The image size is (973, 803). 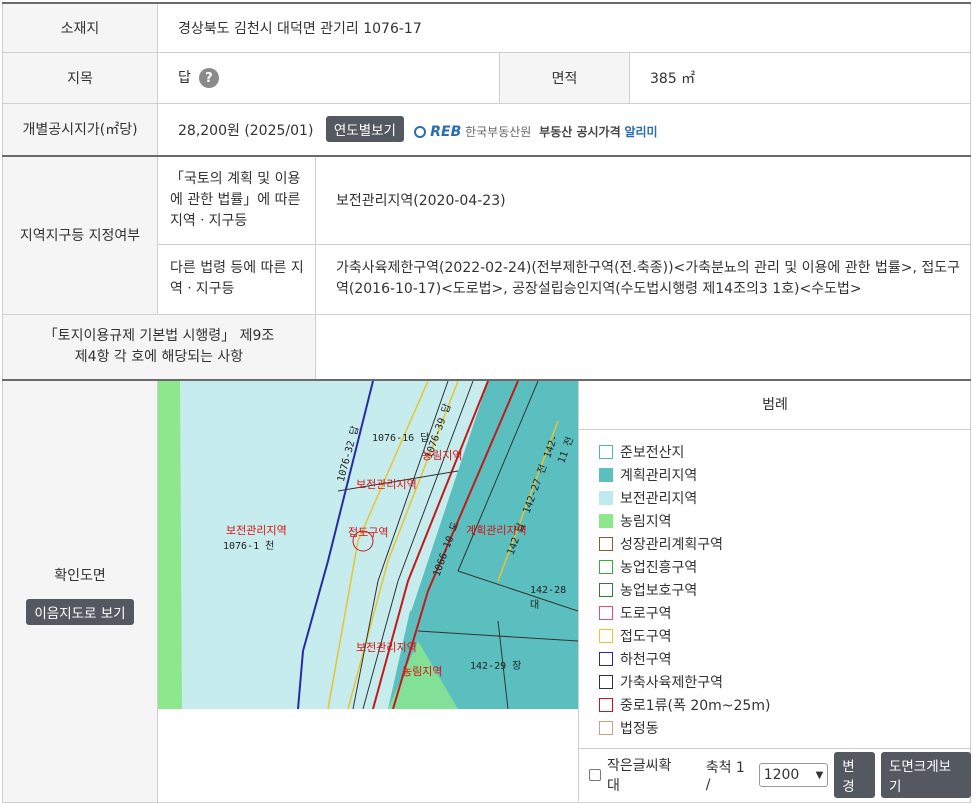 What do you see at coordinates (785, 727) in the screenshot?
I see `legend-item: 법정동` at bounding box center [785, 727].